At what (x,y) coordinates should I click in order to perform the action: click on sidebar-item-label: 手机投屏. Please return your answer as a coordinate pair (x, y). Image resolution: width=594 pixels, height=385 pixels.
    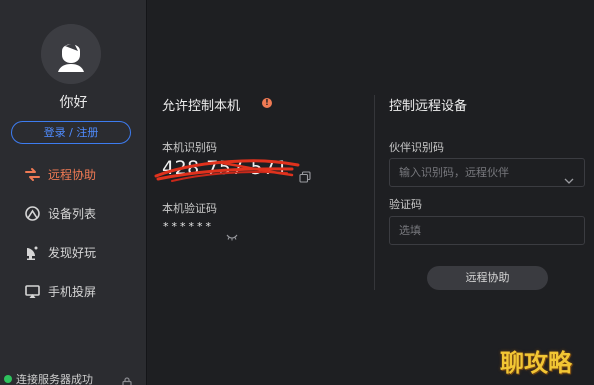
    Looking at the image, I should click on (72, 291).